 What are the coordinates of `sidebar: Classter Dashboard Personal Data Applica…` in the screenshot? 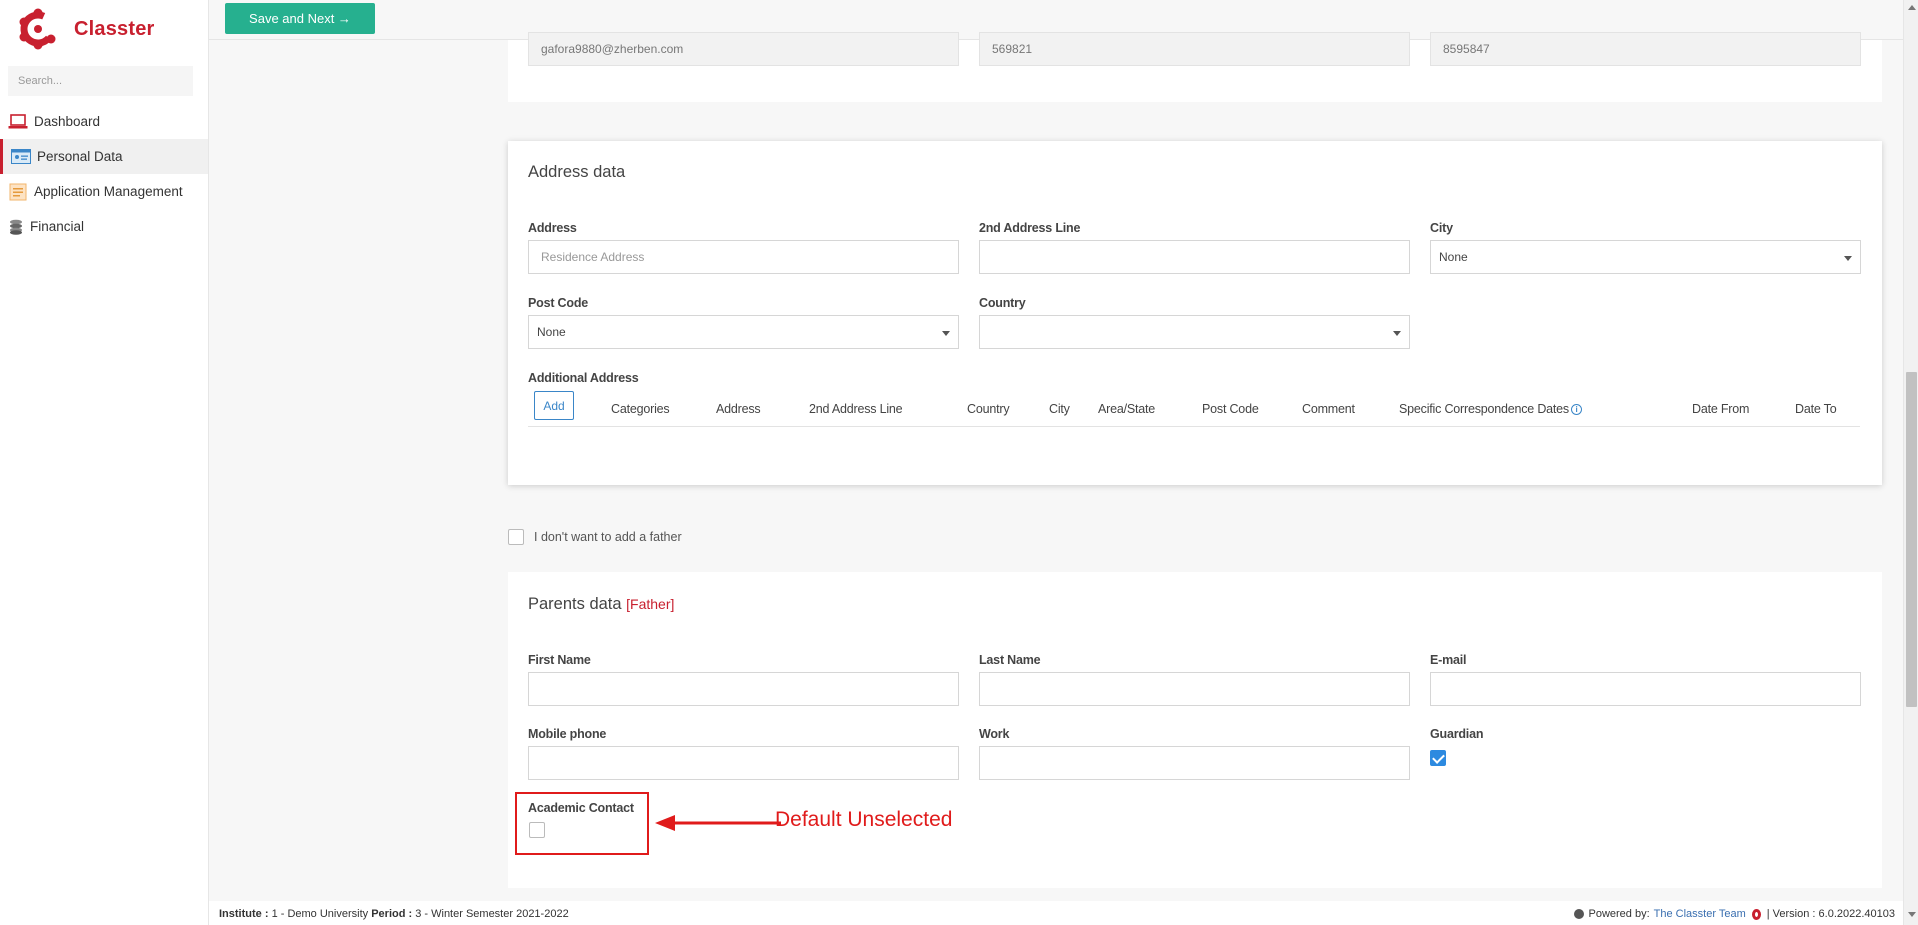 It's located at (104, 462).